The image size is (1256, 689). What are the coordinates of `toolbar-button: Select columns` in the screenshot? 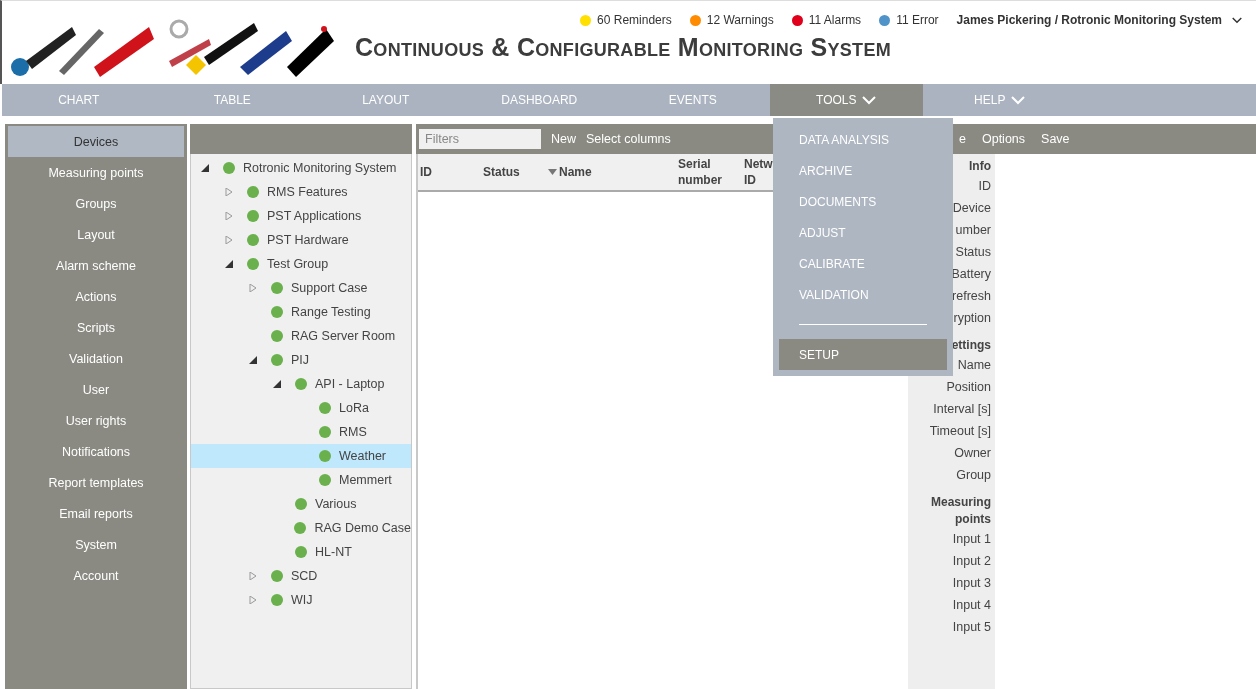 It's located at (628, 139).